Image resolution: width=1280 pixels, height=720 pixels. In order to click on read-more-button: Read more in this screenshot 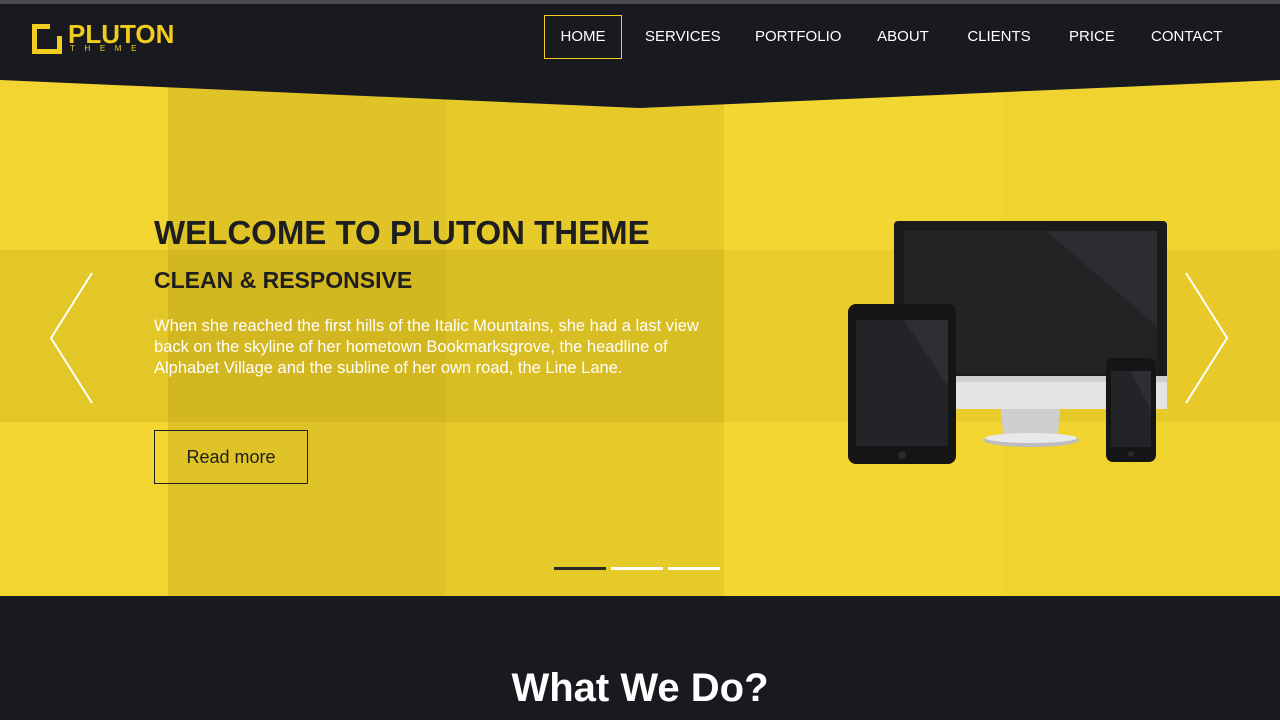, I will do `click(231, 457)`.